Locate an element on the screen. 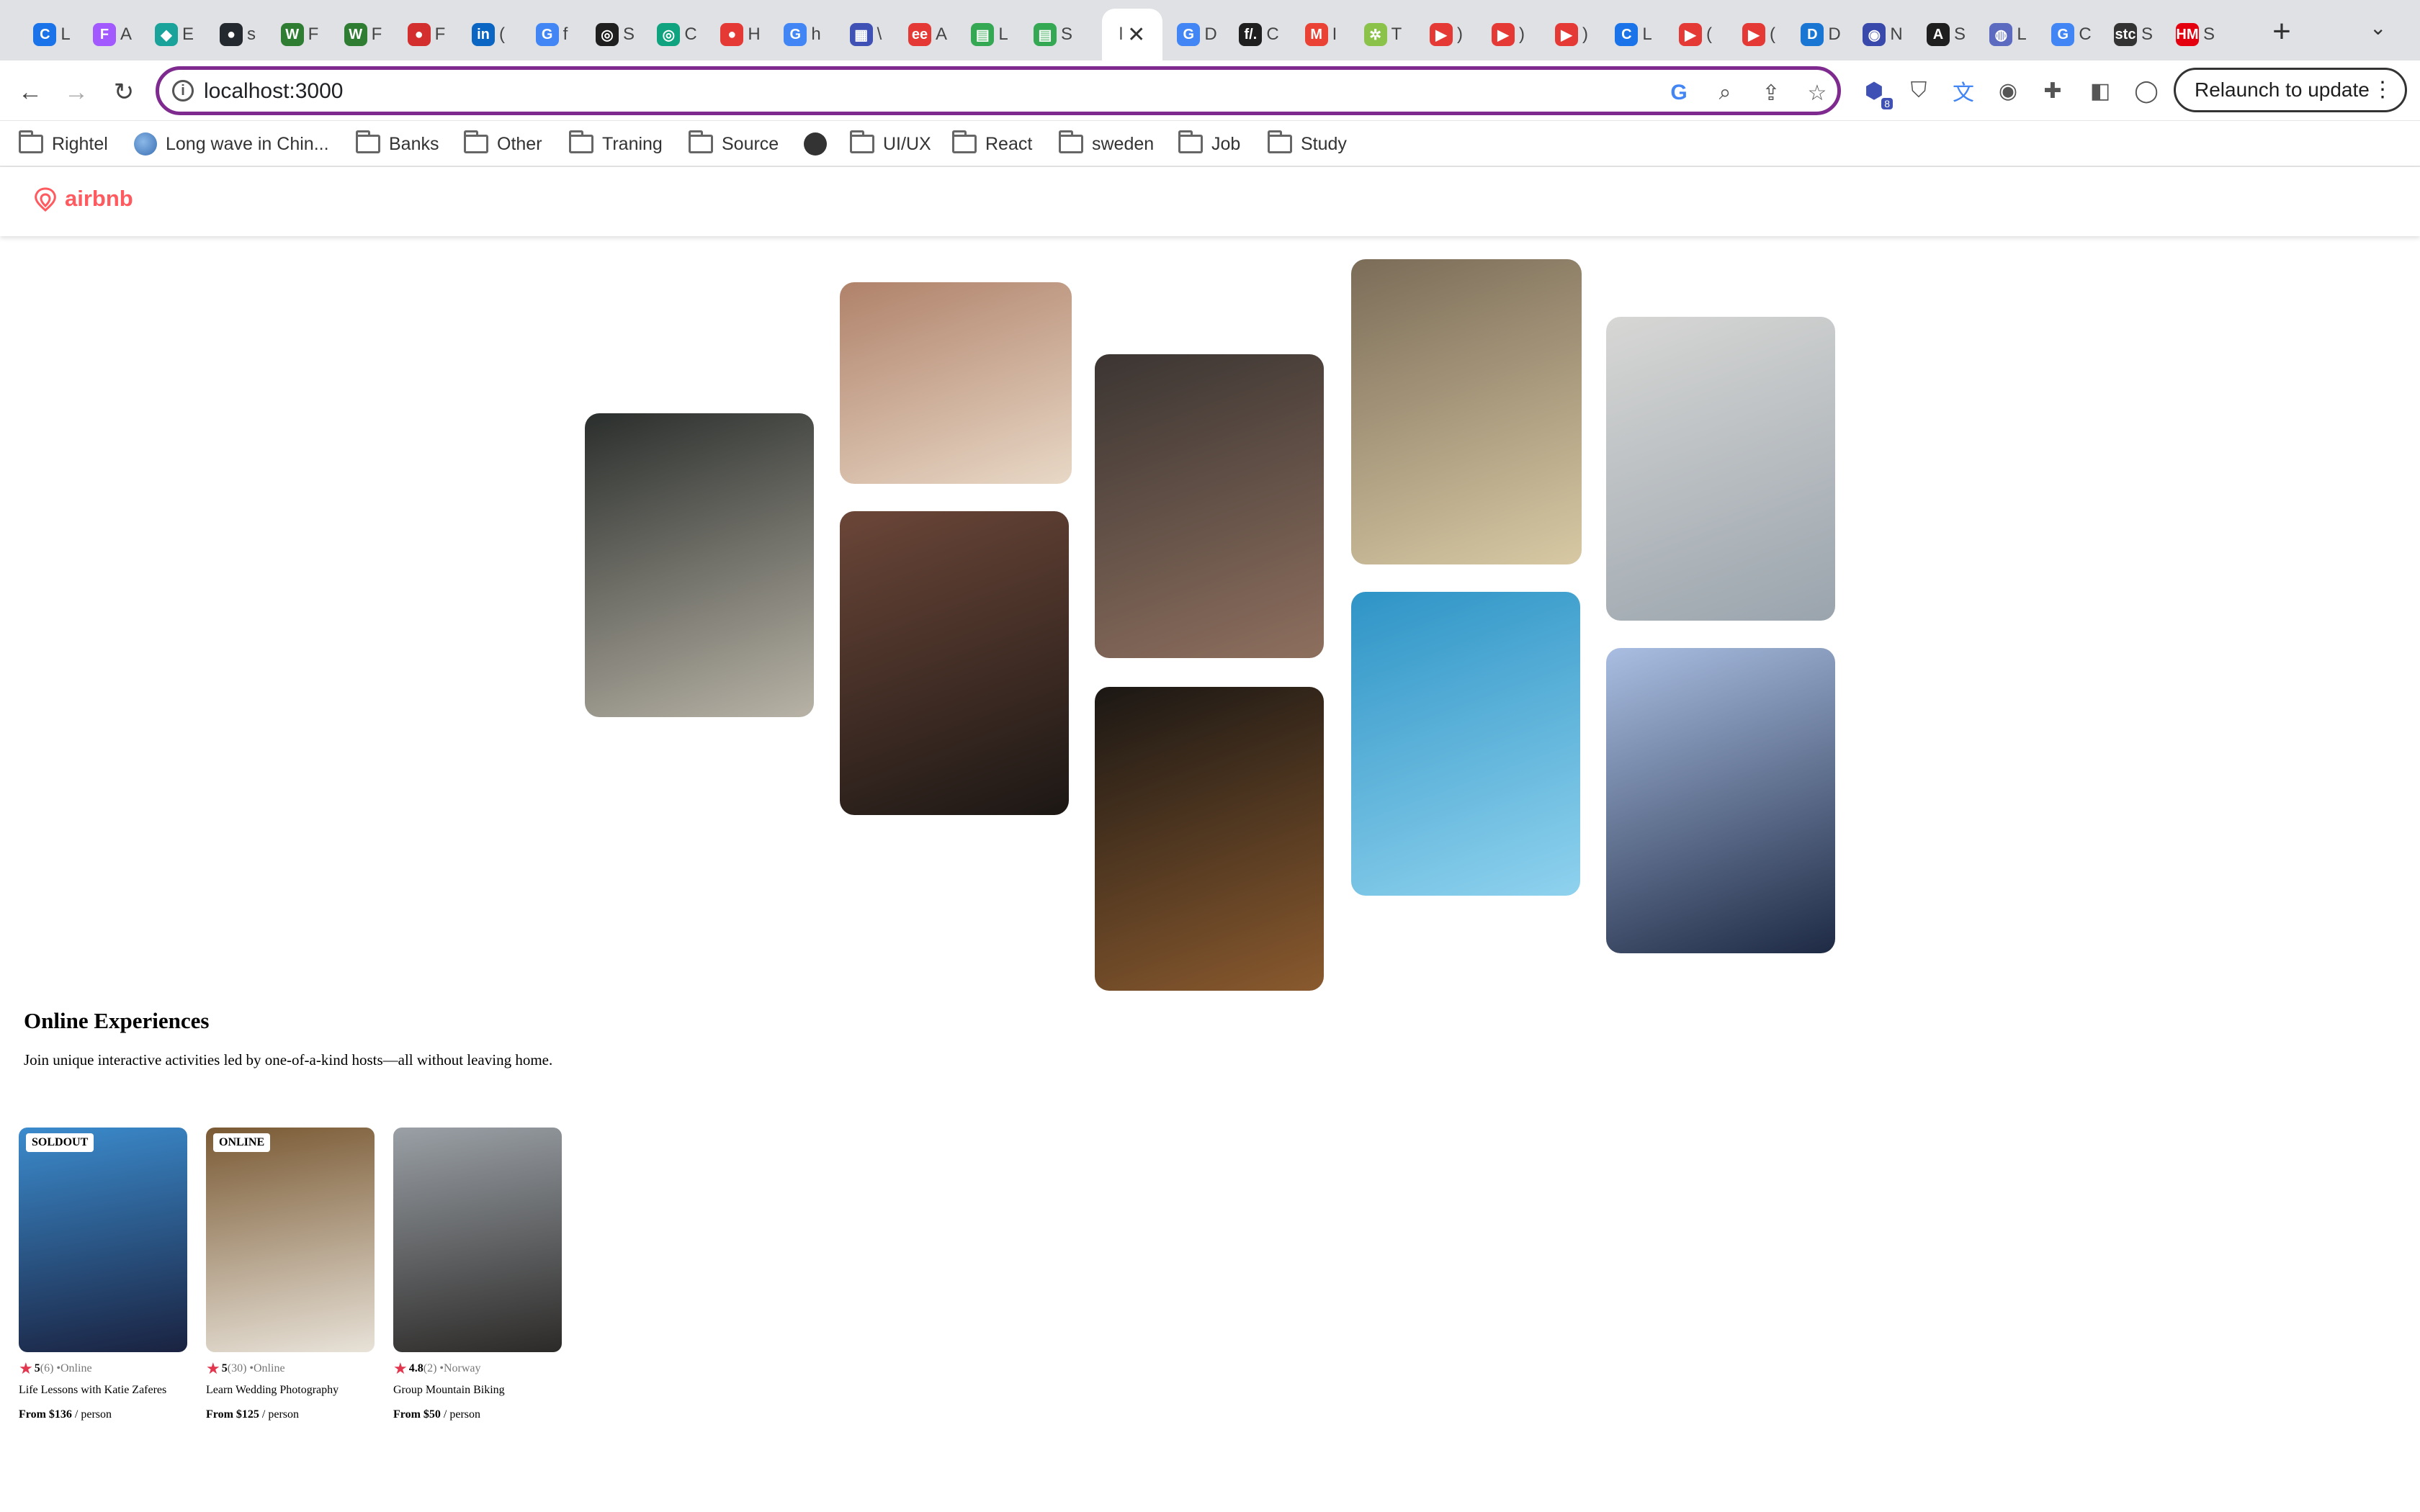  close-icon: ✕ is located at coordinates (1136, 35).